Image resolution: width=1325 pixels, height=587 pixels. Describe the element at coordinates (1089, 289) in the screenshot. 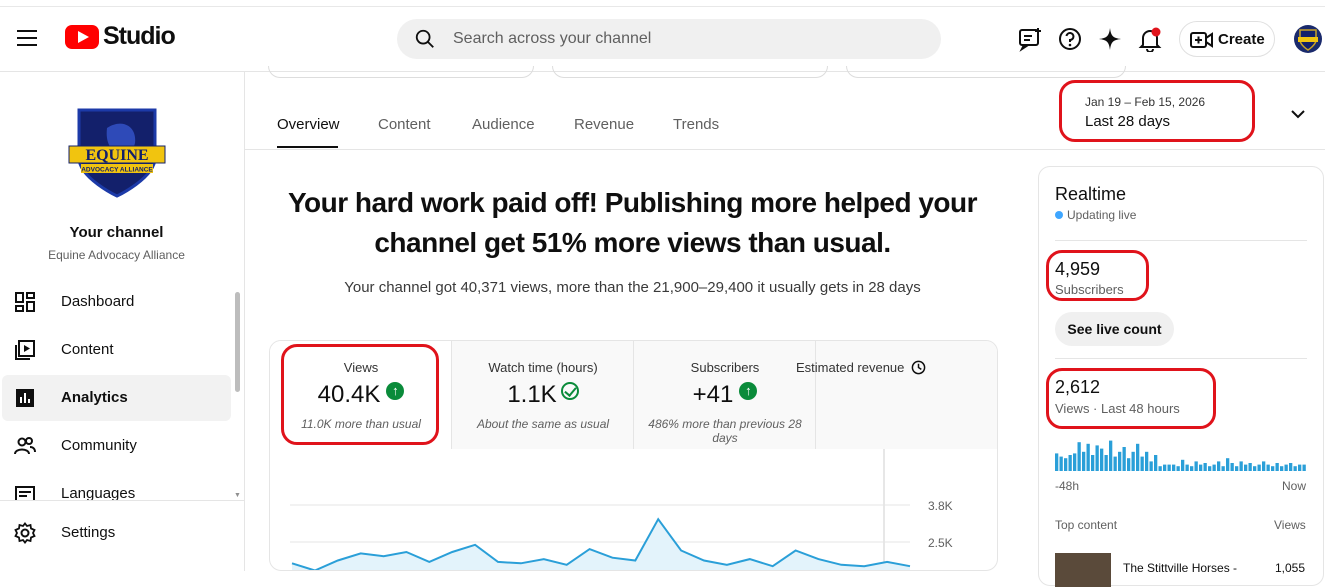

I see `subscribers-label: Subscribers` at that location.